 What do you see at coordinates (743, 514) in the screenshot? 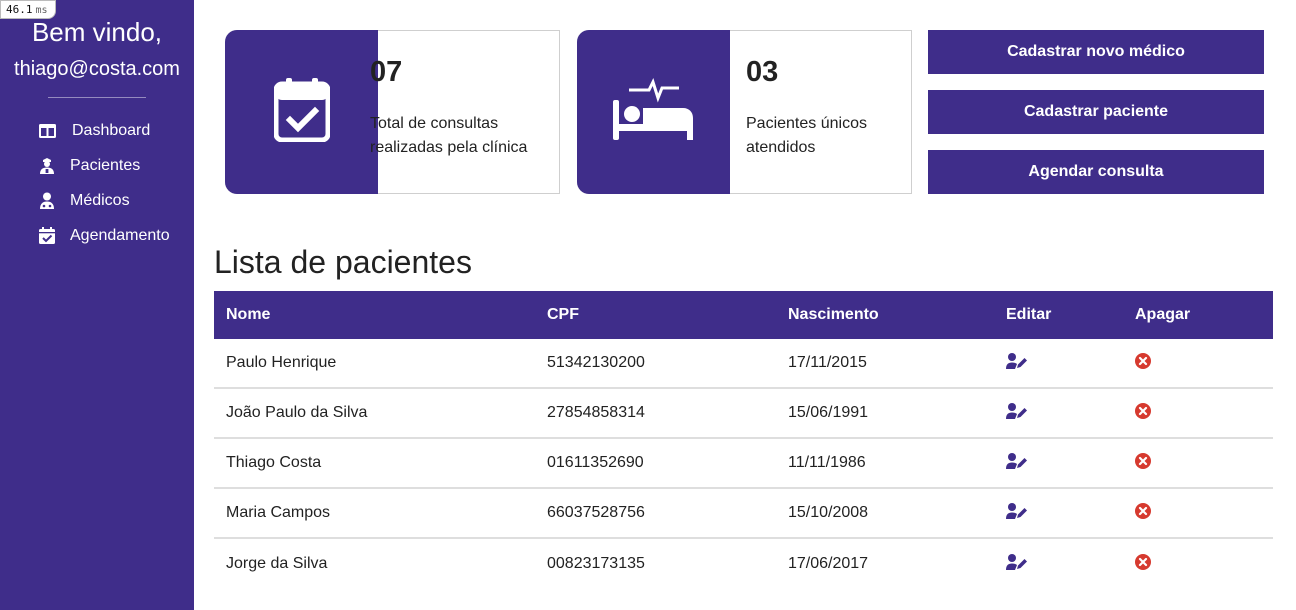
I see `table-row: Maria Campos 66037528756 15/10/2008` at bounding box center [743, 514].